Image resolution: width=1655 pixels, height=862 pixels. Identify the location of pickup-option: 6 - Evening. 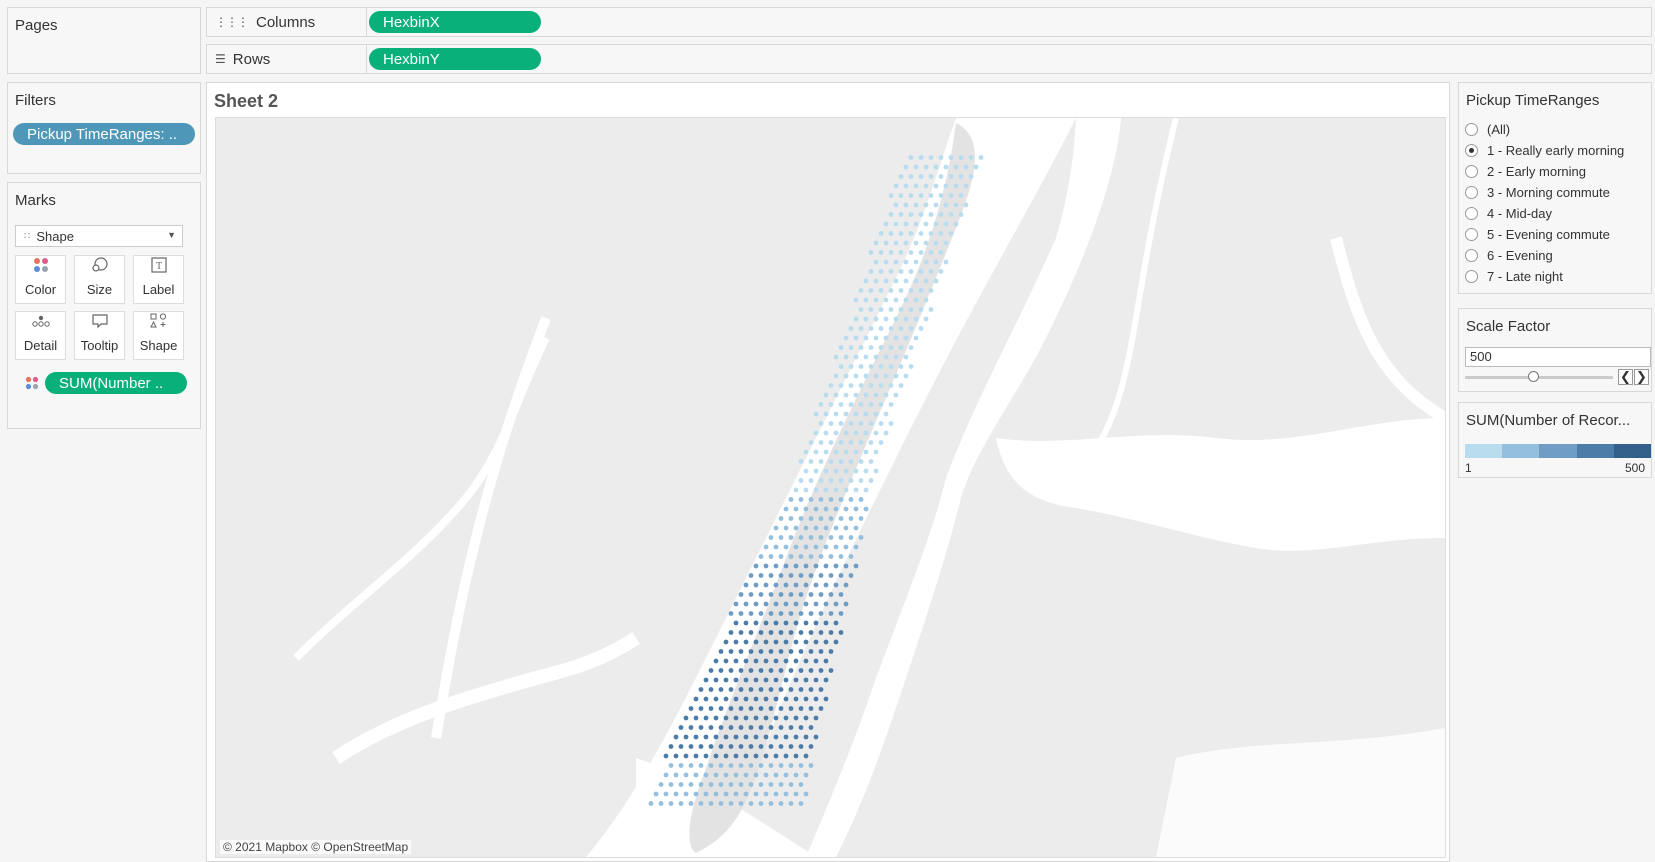
(1509, 255).